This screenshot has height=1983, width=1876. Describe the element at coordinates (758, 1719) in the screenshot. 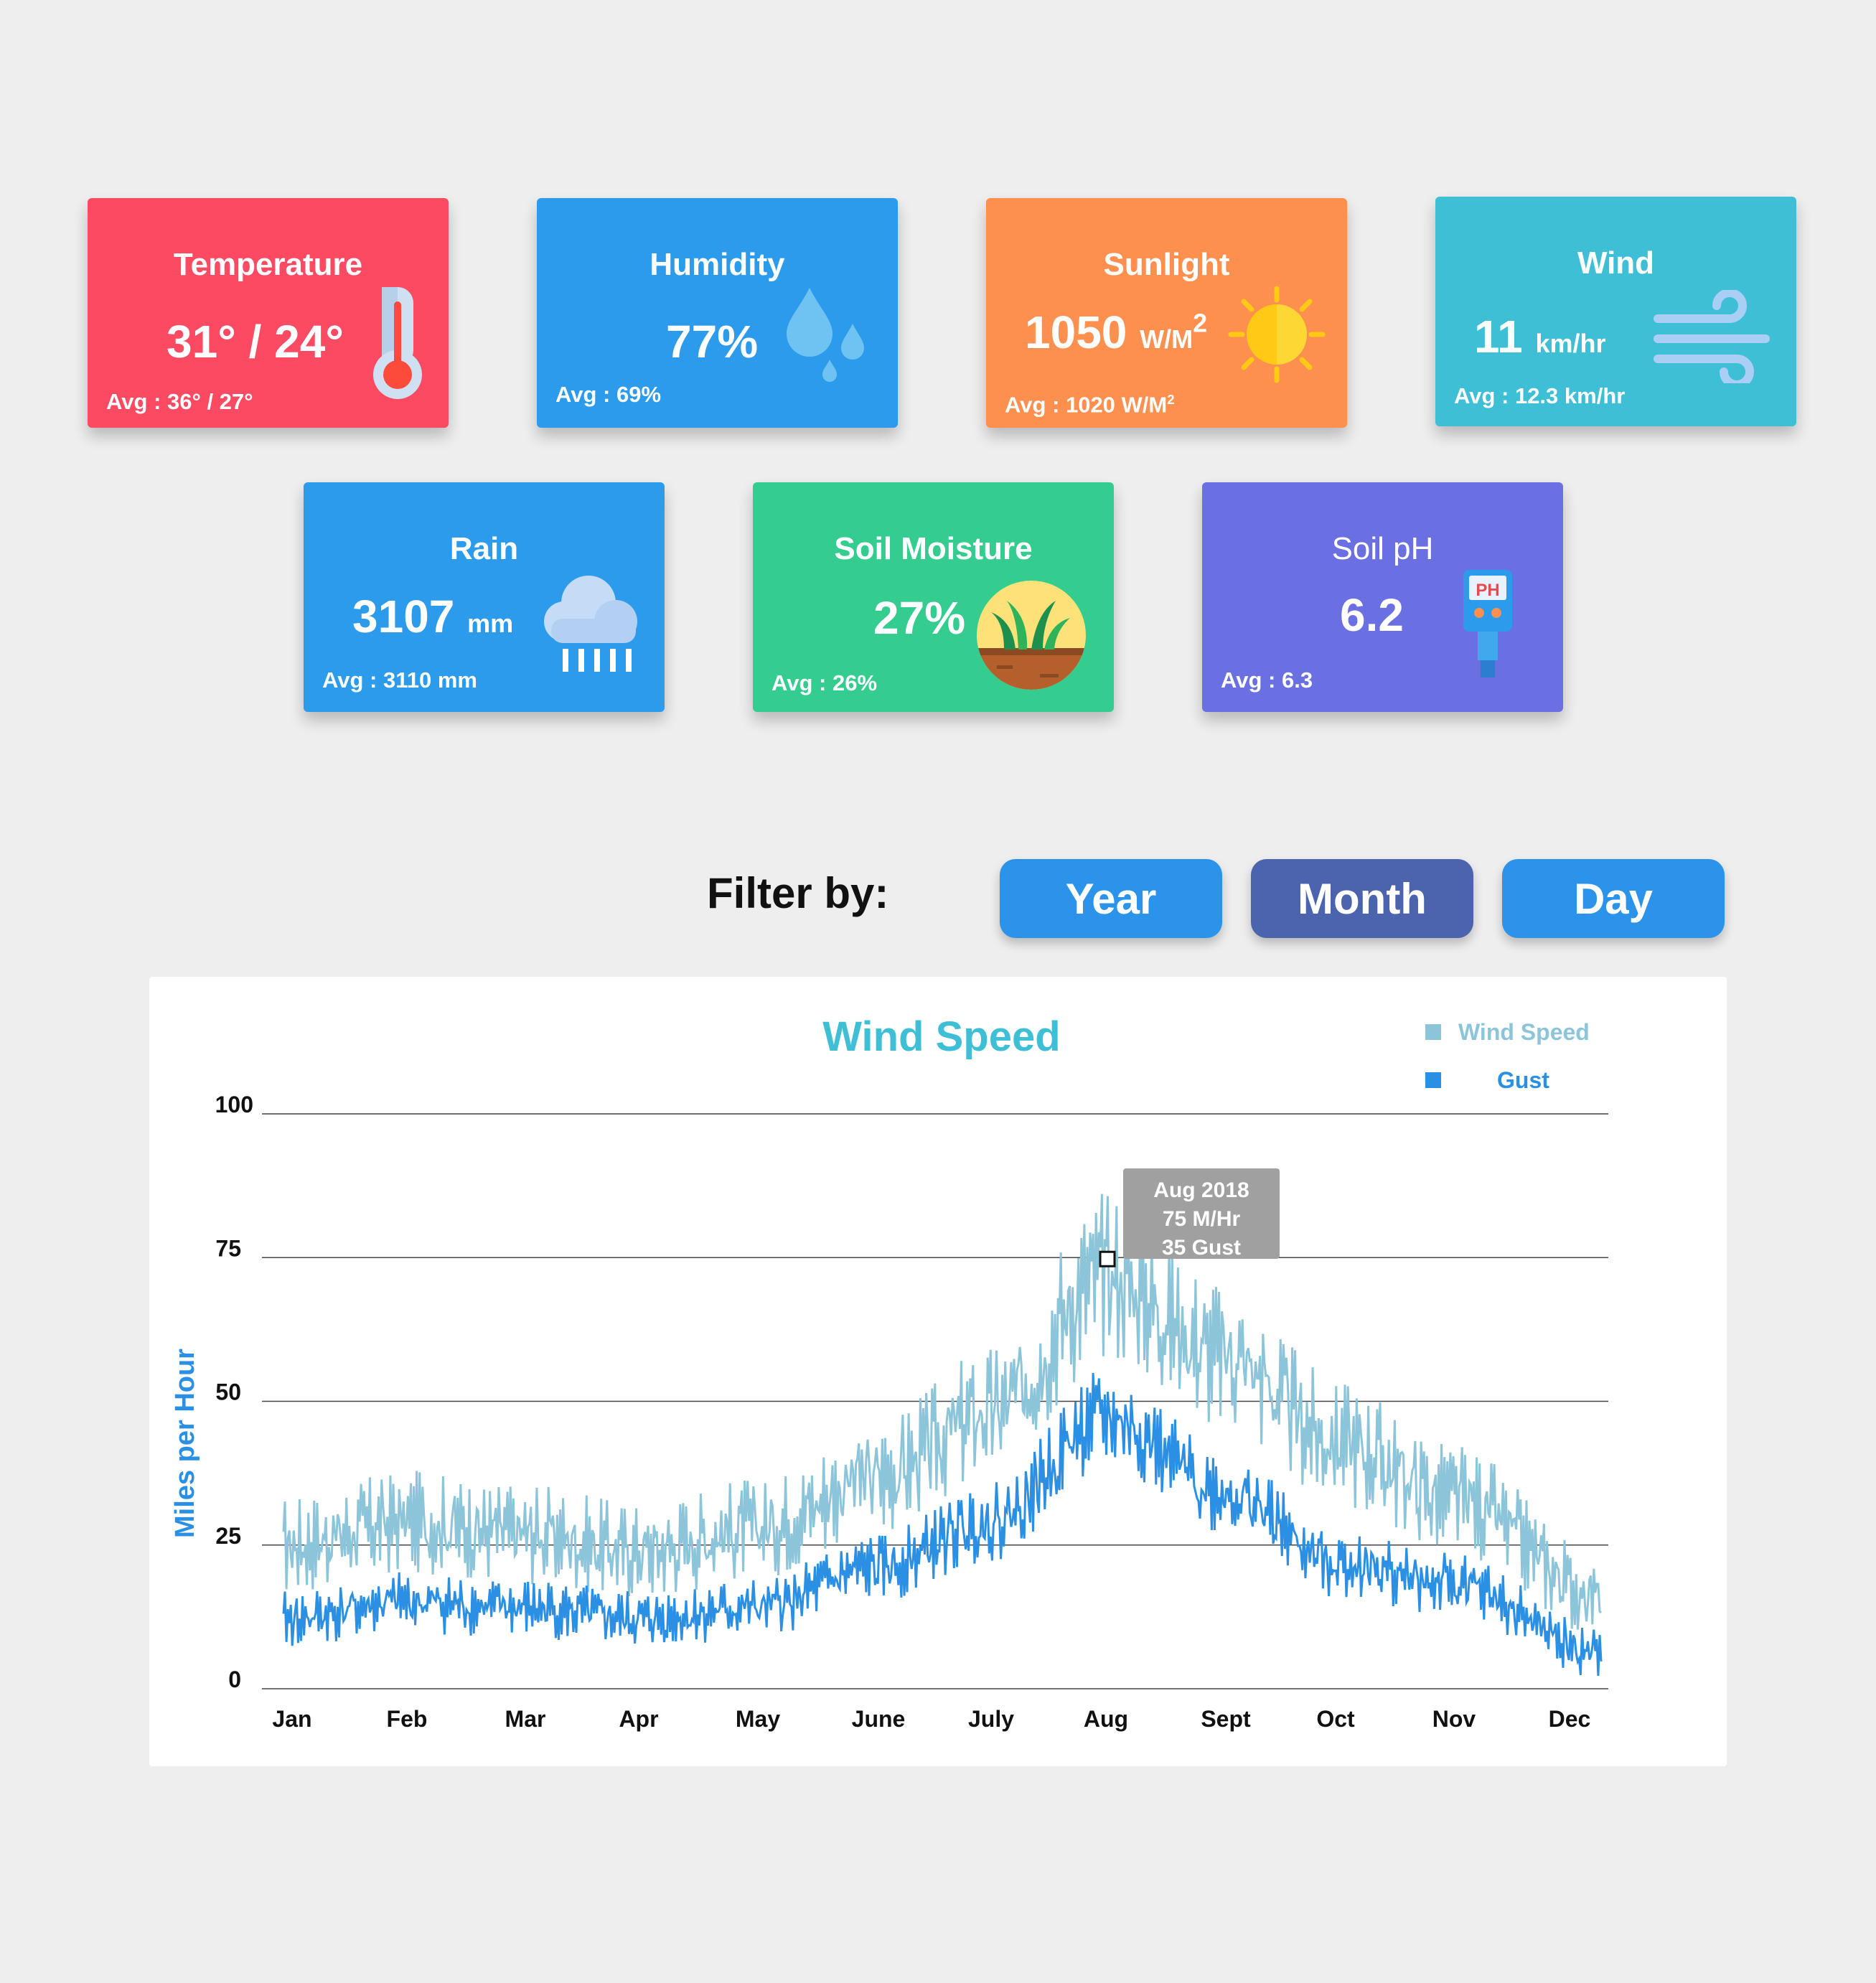

I see `x-tick-label: May` at that location.